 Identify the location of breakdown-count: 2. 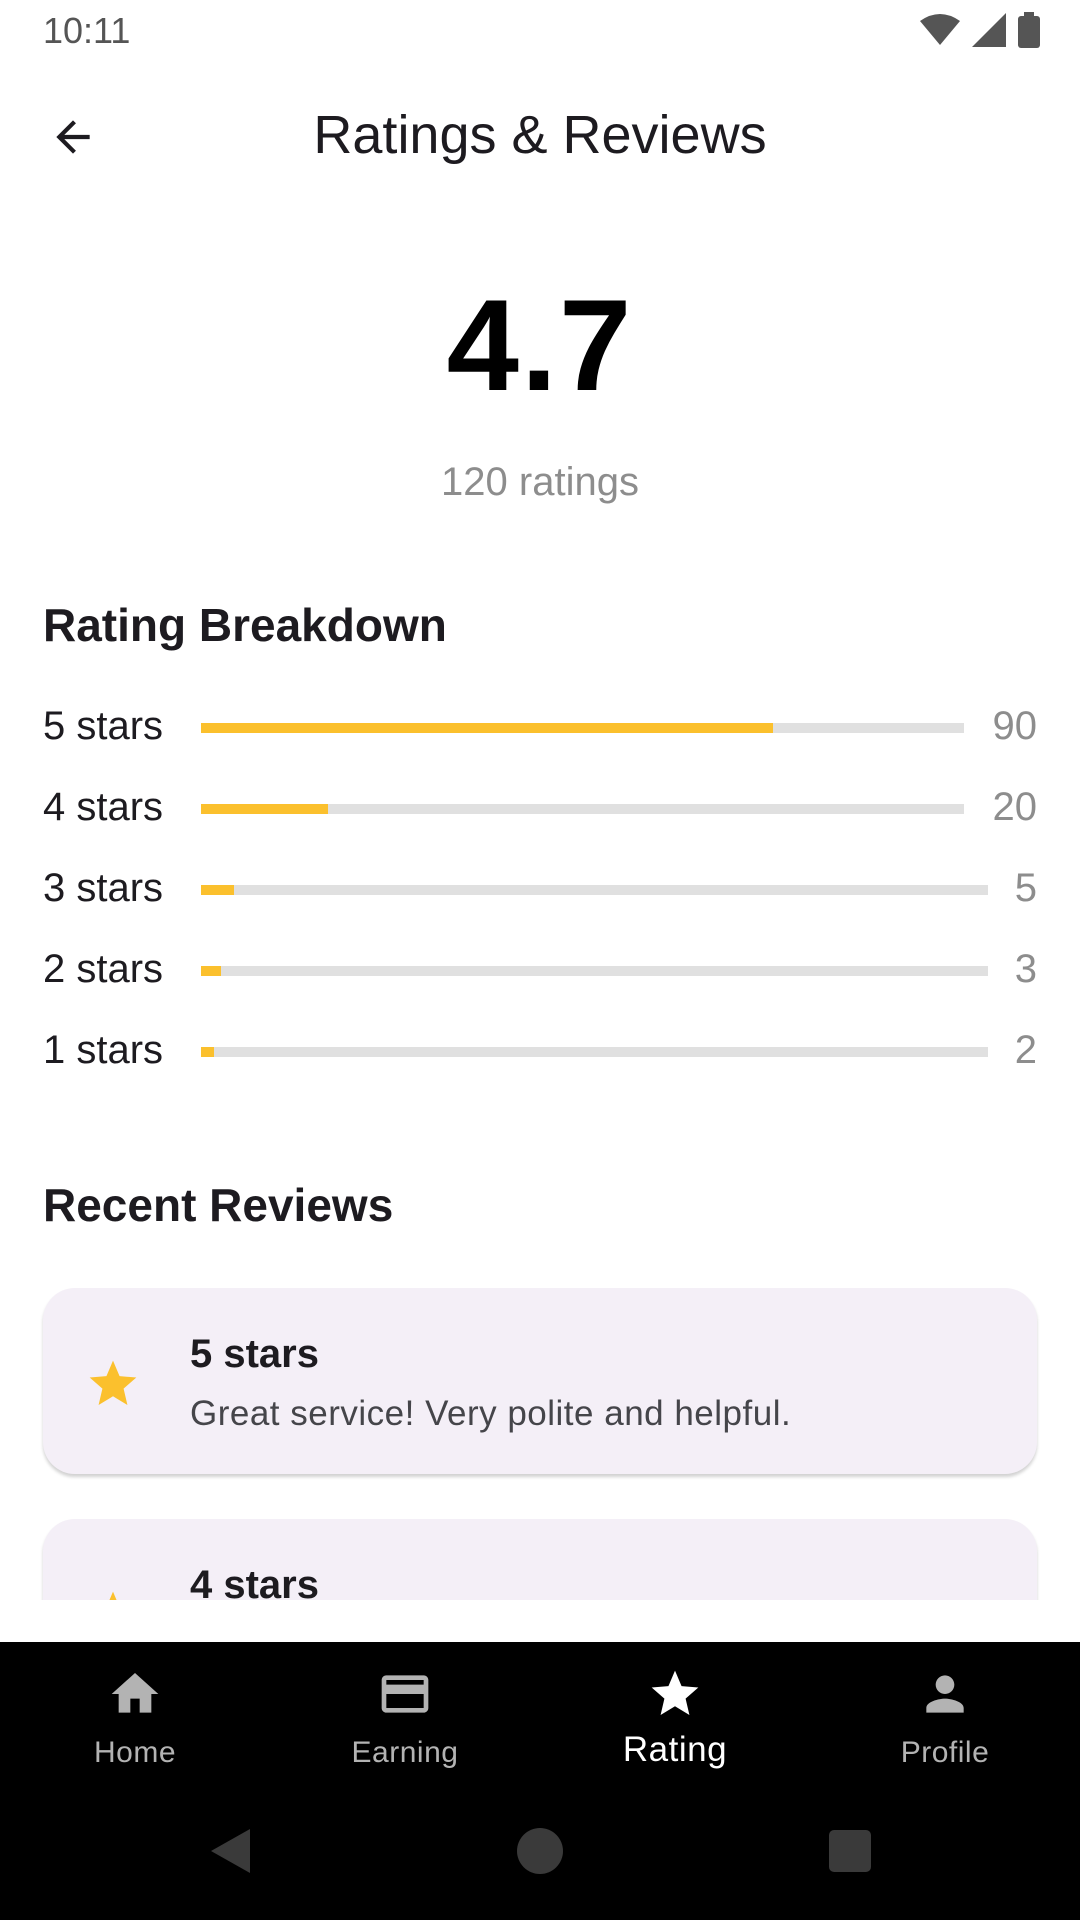
(1025, 1050).